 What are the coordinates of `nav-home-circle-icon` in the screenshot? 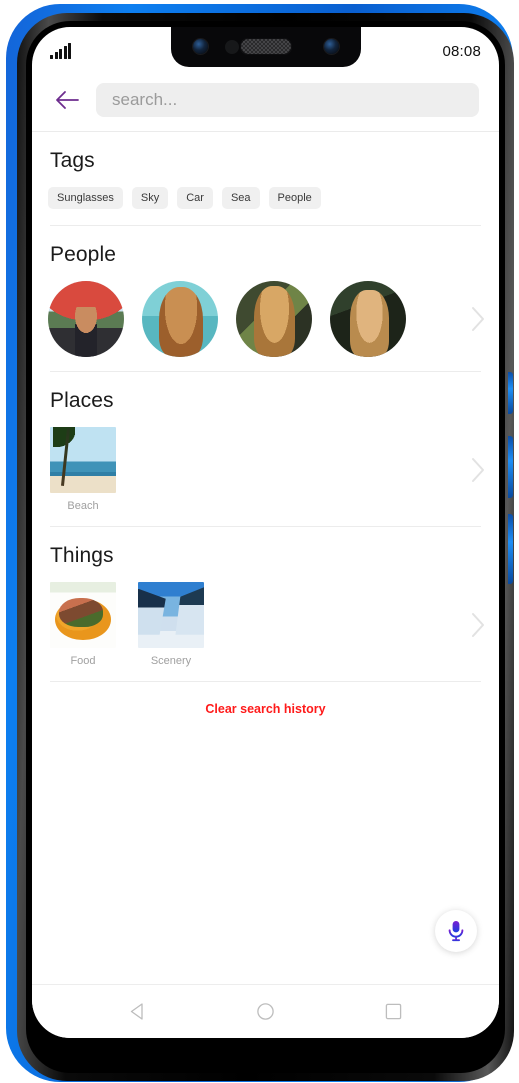 It's located at (265, 1012).